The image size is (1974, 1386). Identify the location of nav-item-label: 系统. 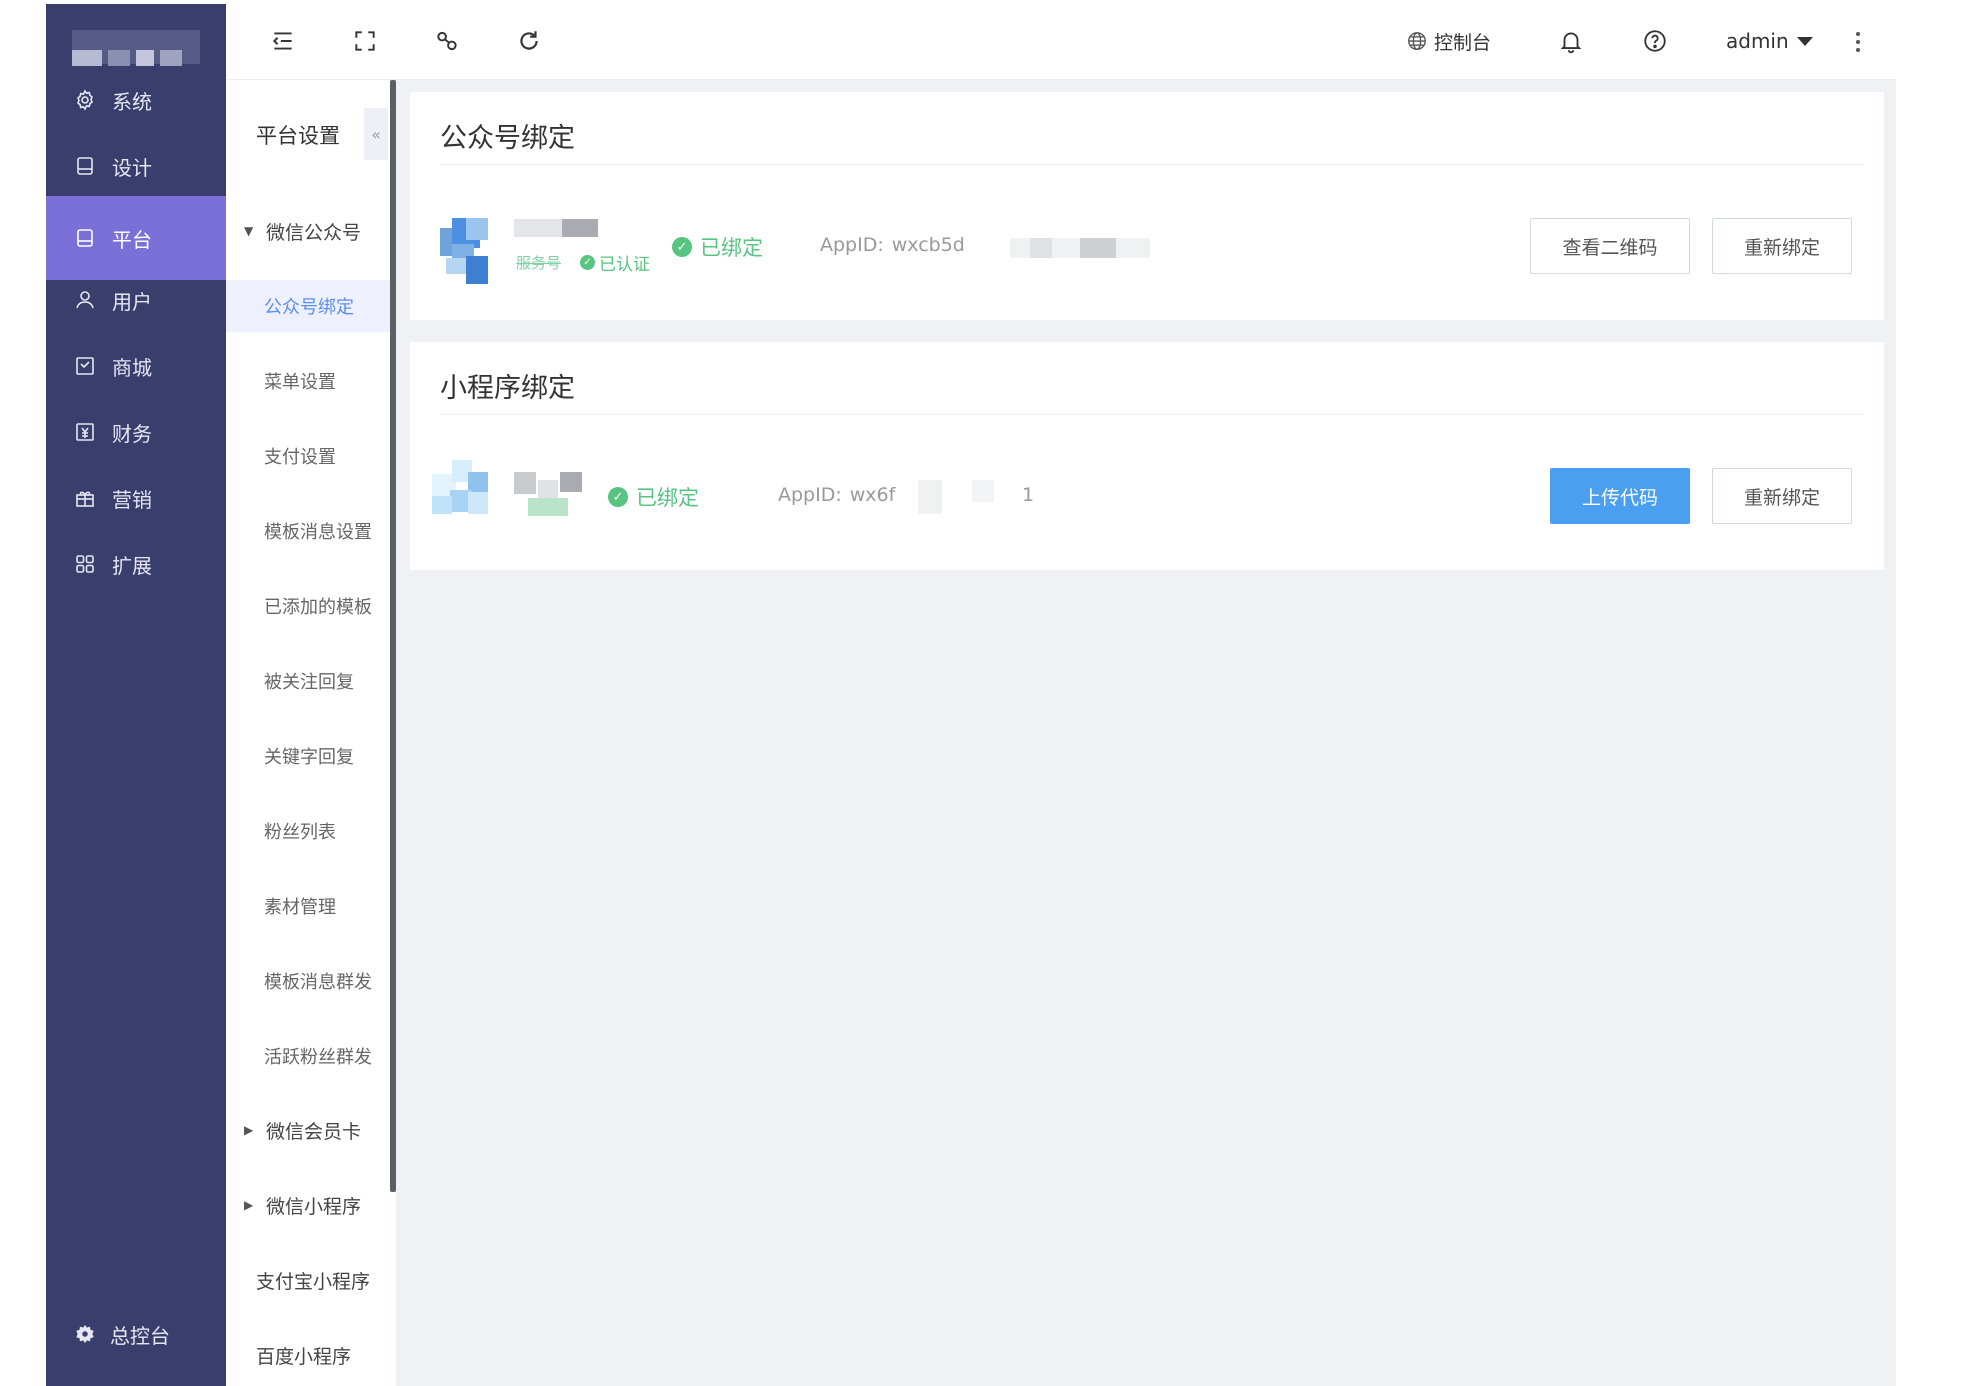
(132, 101).